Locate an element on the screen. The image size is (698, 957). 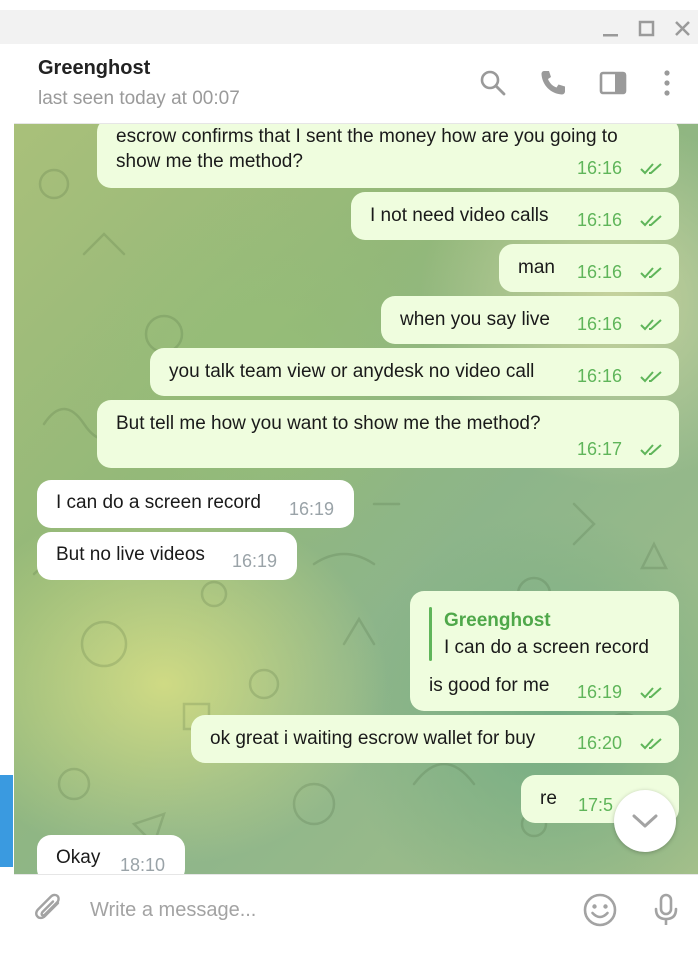
close-icon is located at coordinates (683, 29).